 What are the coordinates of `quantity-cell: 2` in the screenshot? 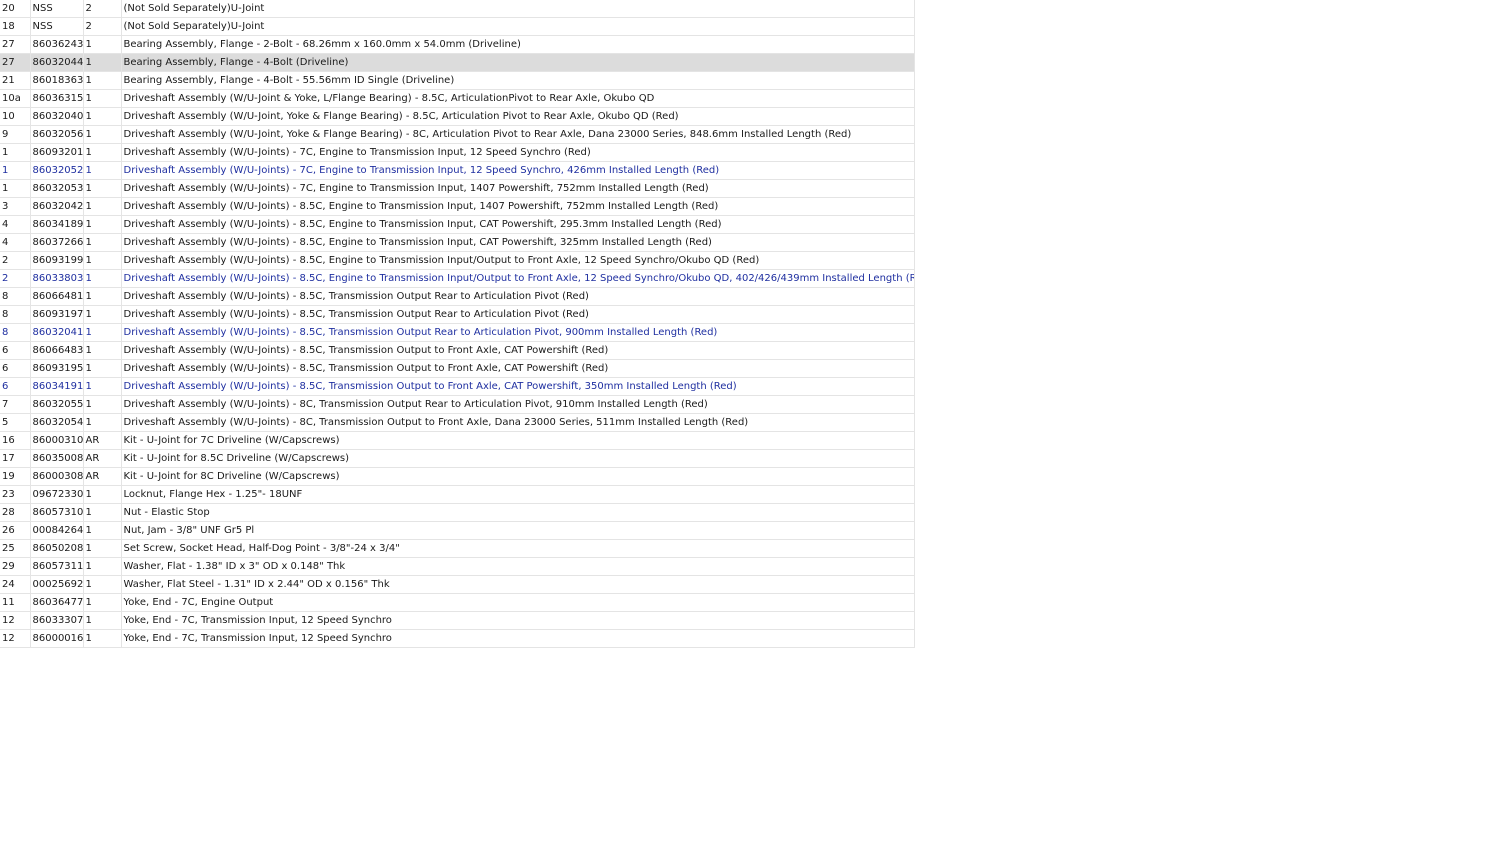 It's located at (102, 26).